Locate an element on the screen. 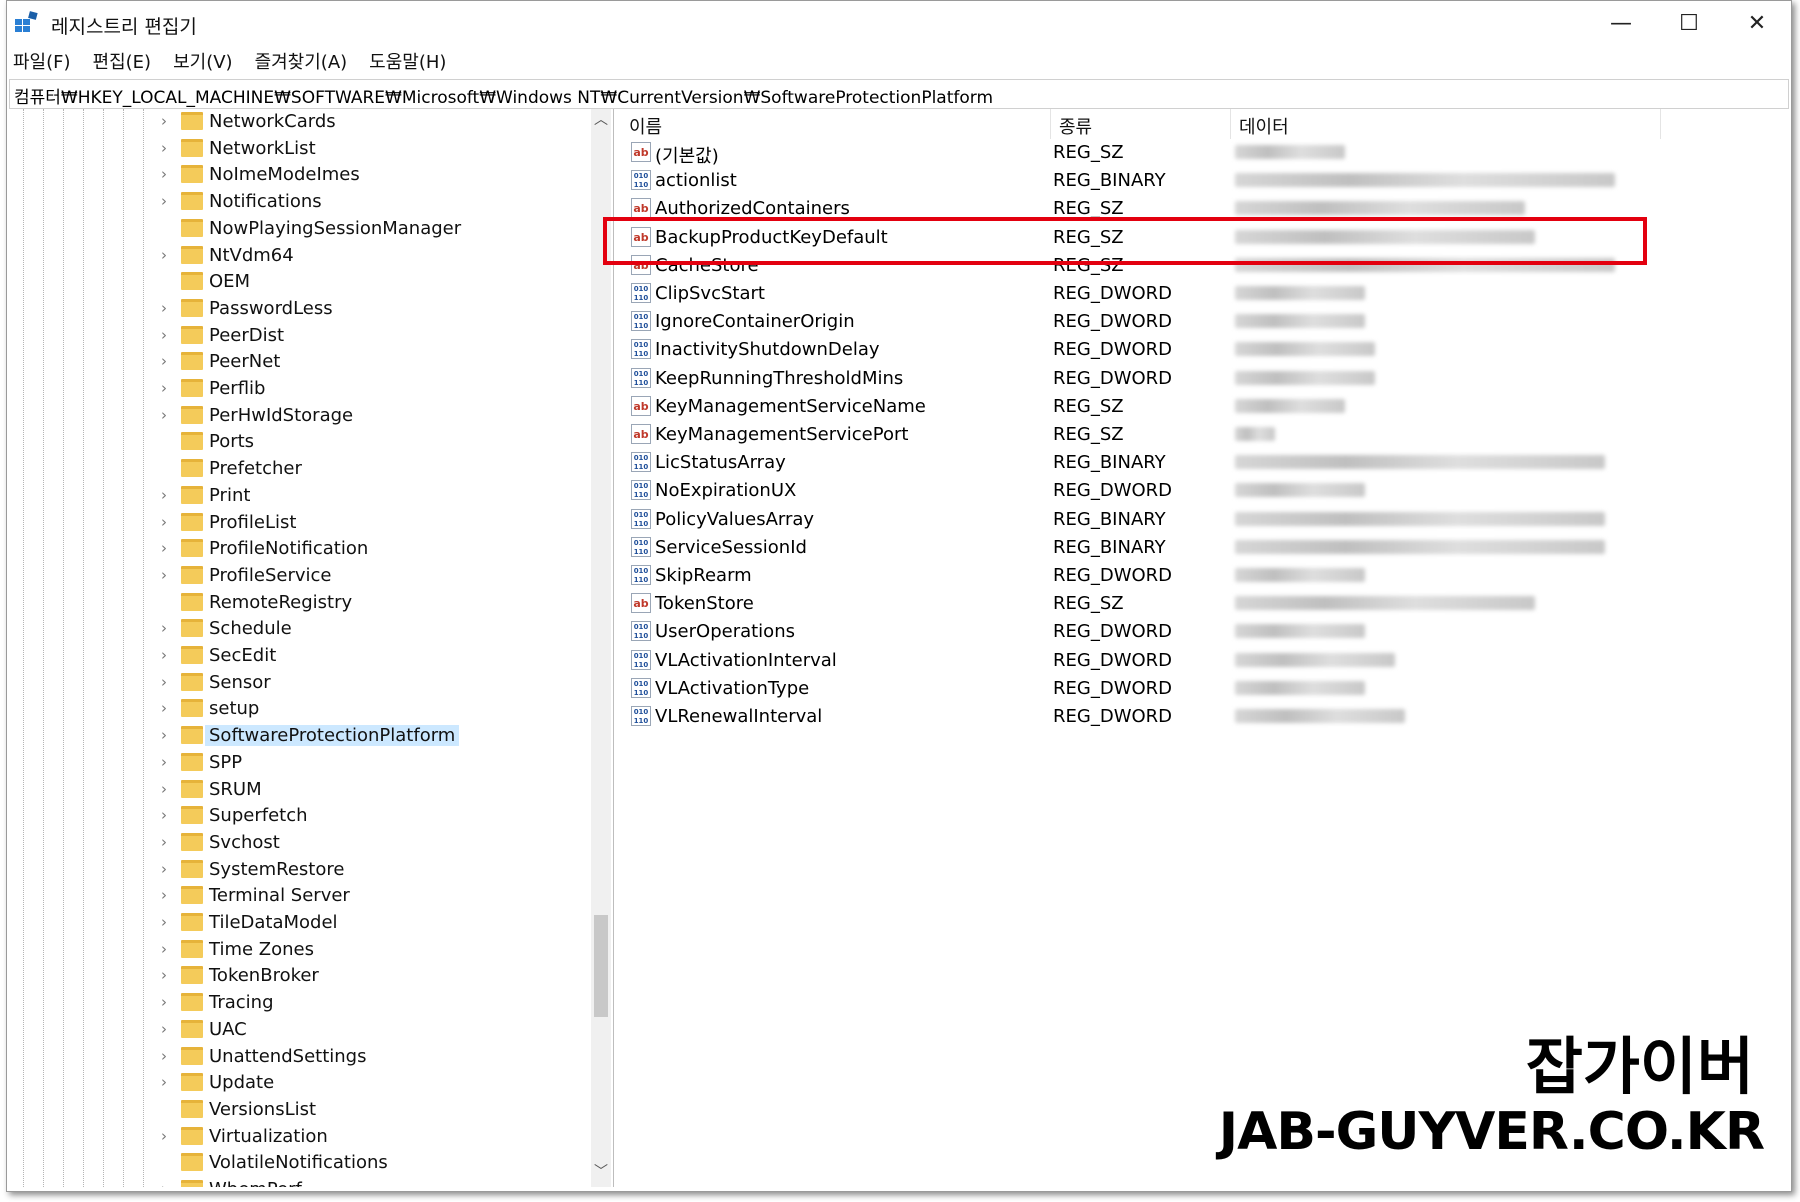  tree-item: › PerHwIdStorage is located at coordinates (299, 416).